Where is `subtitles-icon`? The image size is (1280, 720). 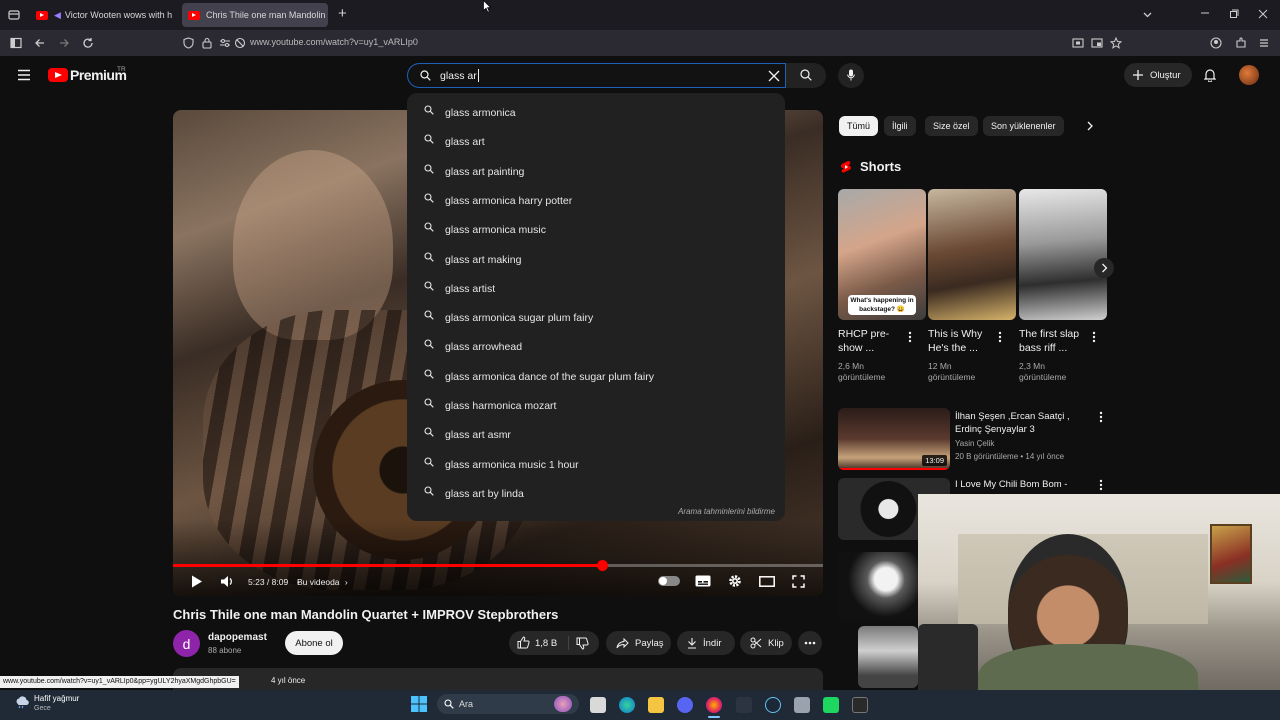
subtitles-icon is located at coordinates (703, 581).